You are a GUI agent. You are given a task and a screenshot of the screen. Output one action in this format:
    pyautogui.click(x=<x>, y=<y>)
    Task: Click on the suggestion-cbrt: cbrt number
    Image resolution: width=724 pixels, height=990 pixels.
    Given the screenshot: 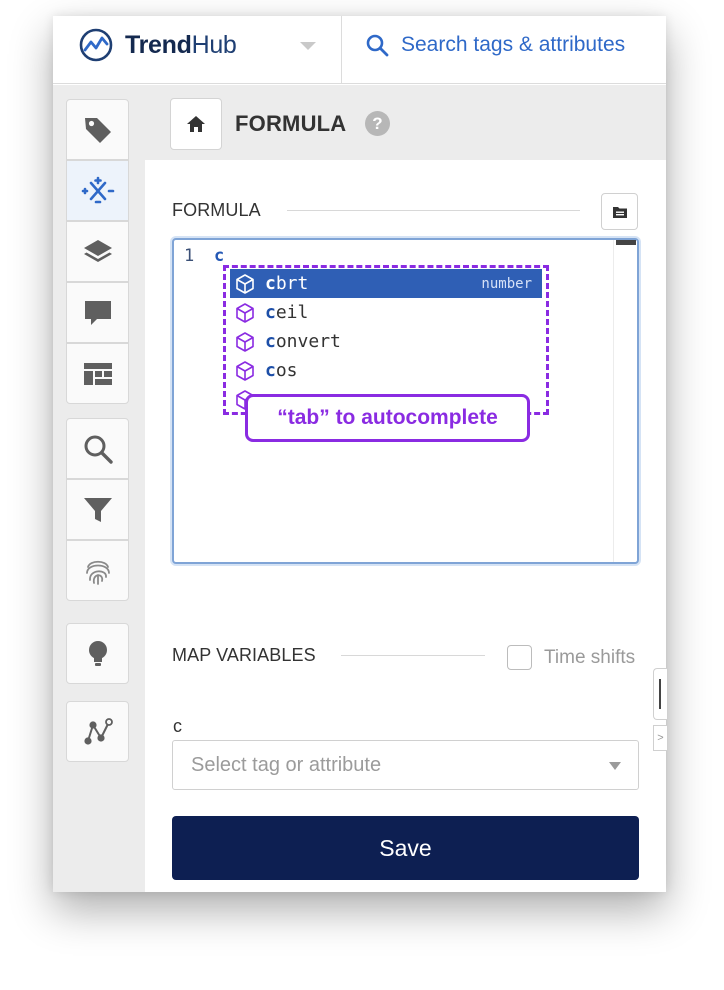 What is the action you would take?
    pyautogui.click(x=386, y=283)
    